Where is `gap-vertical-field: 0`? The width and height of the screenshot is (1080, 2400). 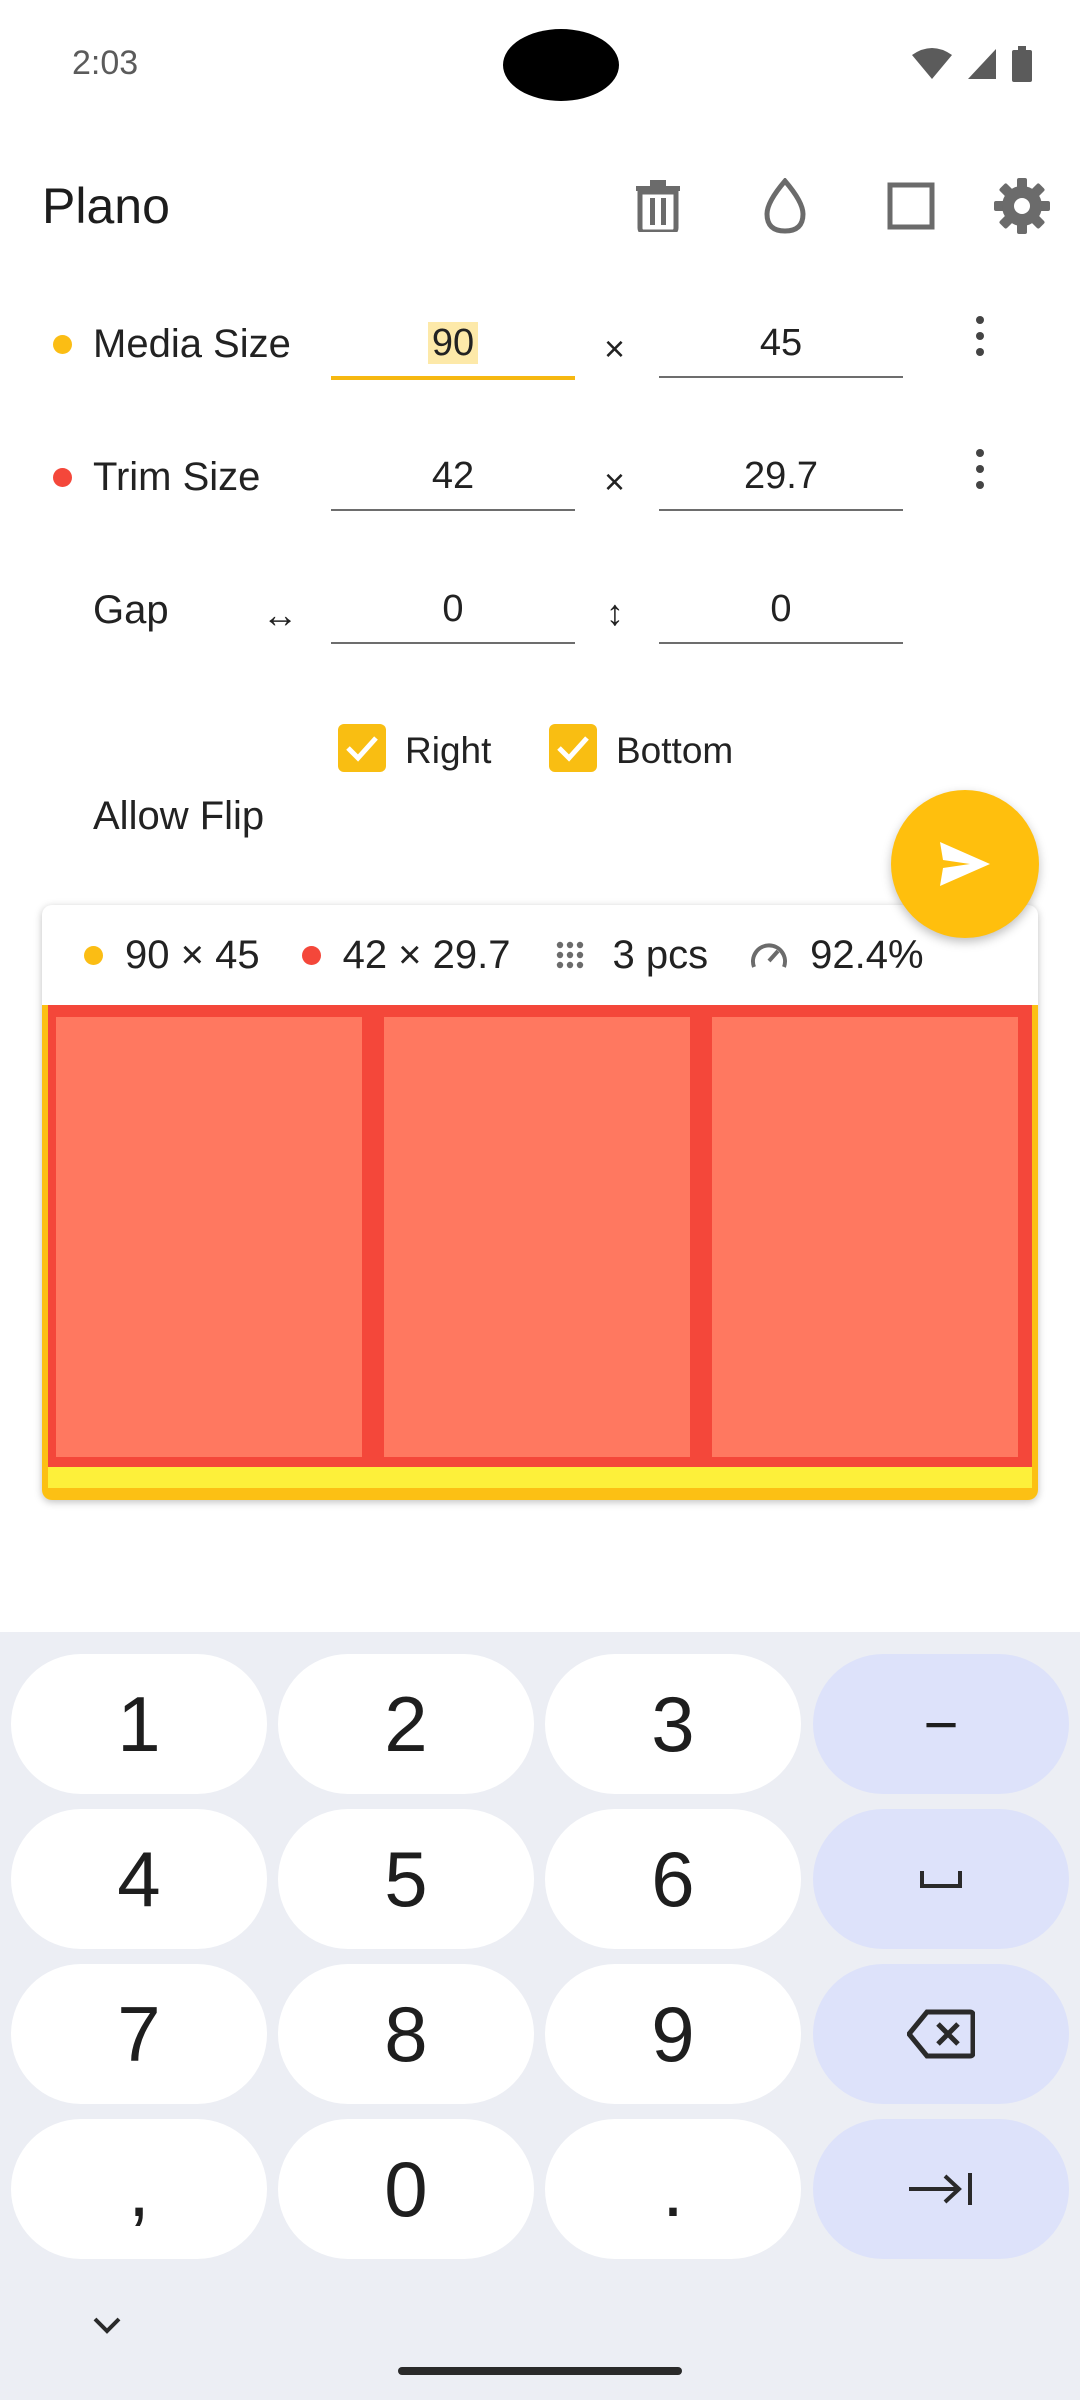 gap-vertical-field: 0 is located at coordinates (781, 610).